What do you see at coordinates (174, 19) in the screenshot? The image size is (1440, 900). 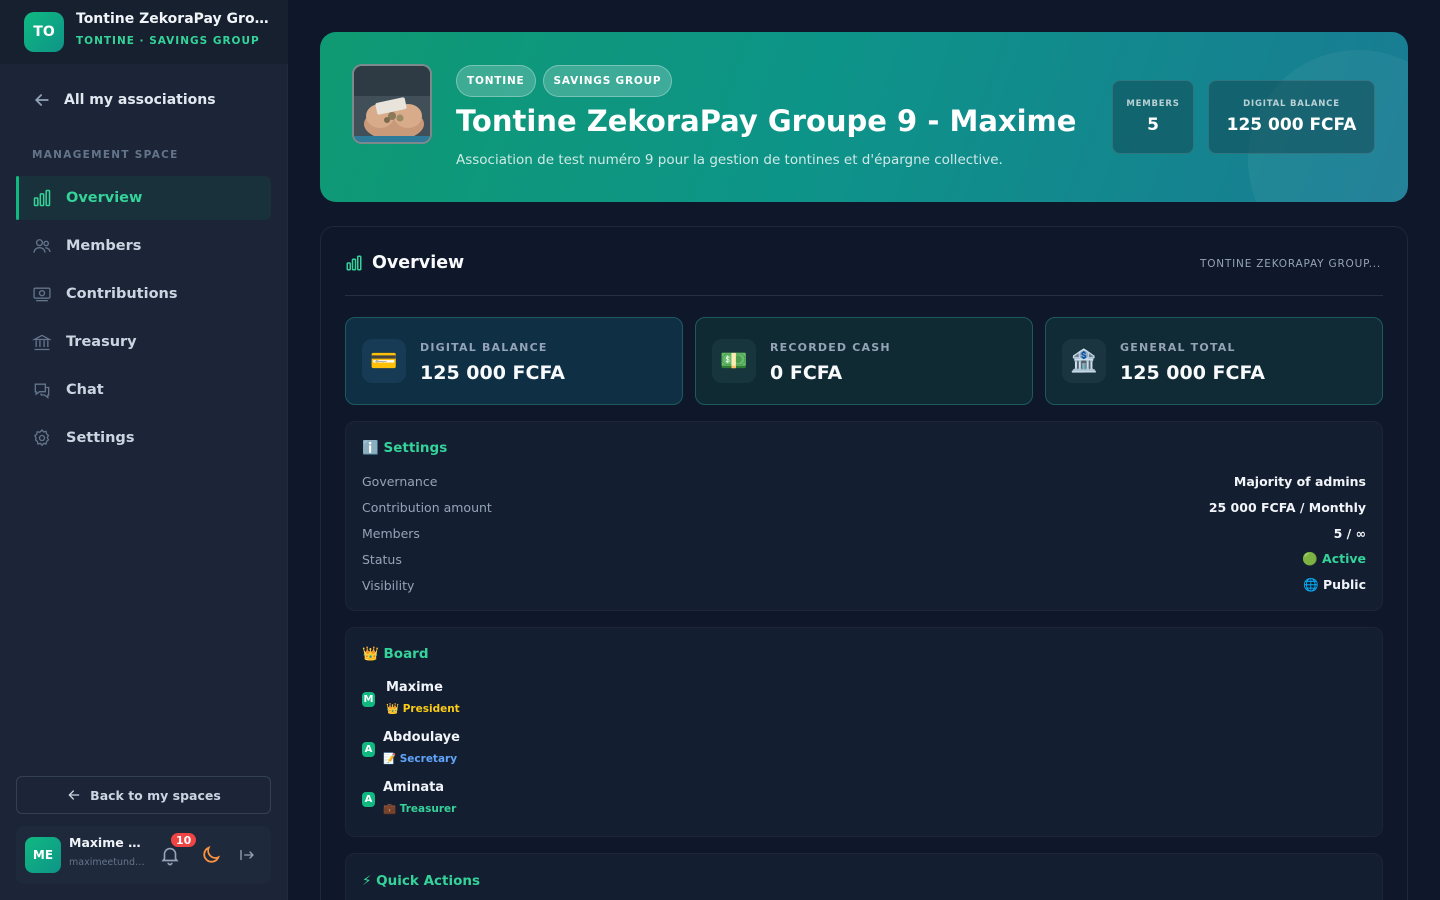 I see `org-name: Tontine ZekoraPay Groupe 9 - Maxime` at bounding box center [174, 19].